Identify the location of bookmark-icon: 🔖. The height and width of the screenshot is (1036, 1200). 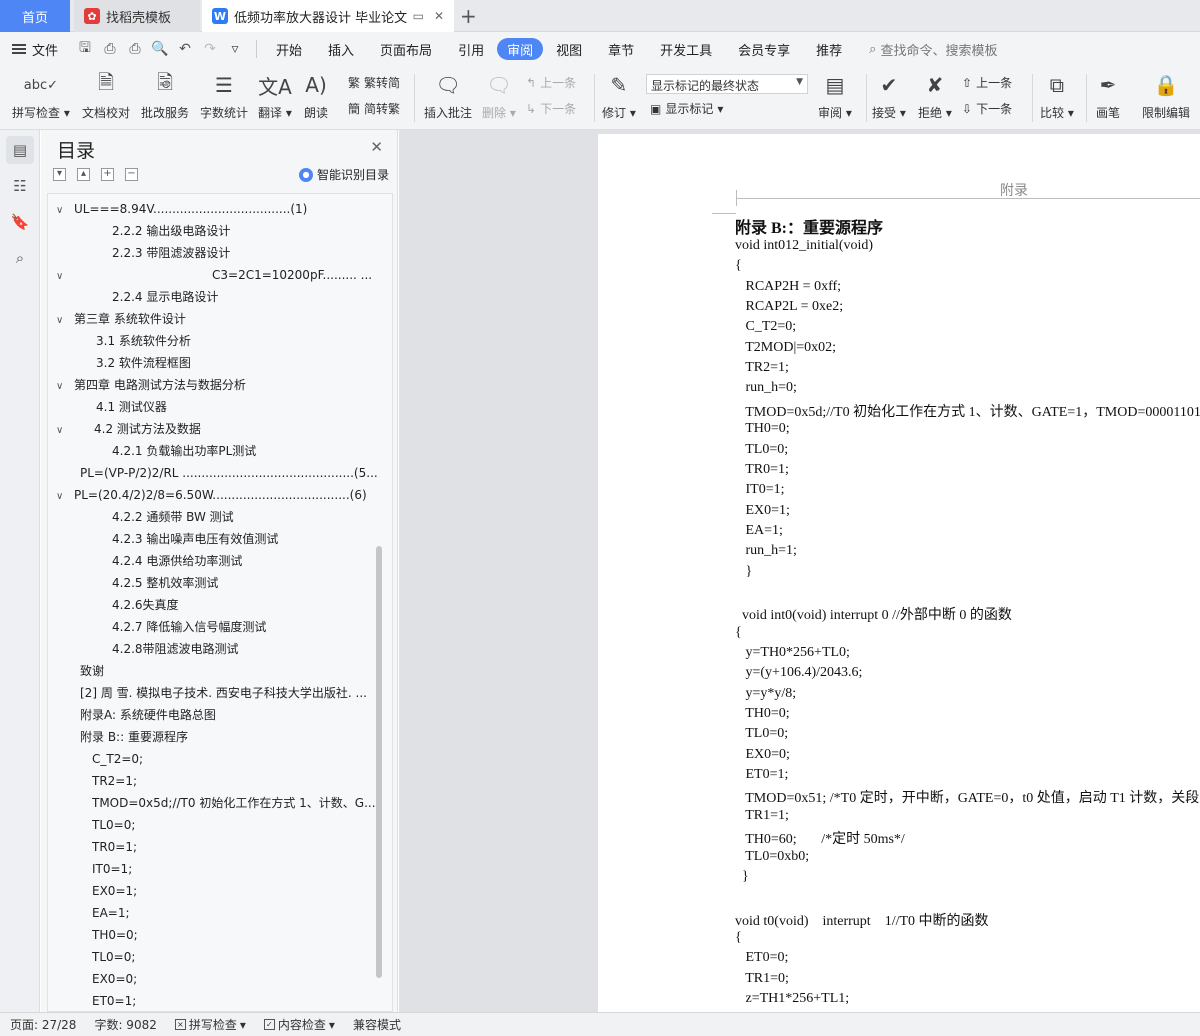
(20, 222).